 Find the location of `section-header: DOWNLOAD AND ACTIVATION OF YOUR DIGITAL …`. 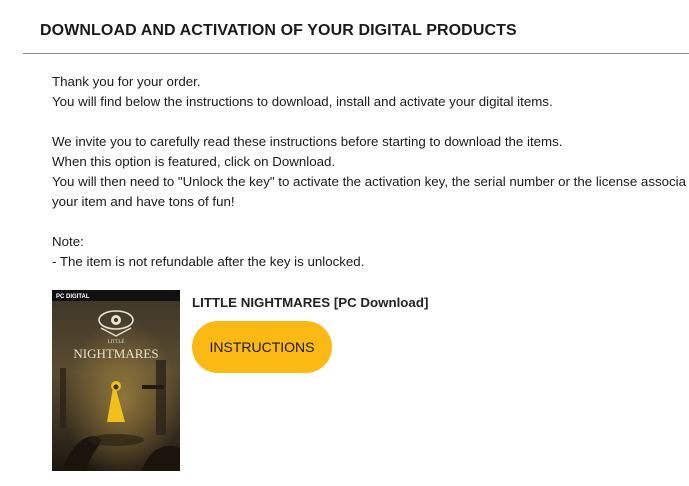

section-header: DOWNLOAD AND ACTIVATION OF YOUR DIGITAL … is located at coordinates (356, 27).